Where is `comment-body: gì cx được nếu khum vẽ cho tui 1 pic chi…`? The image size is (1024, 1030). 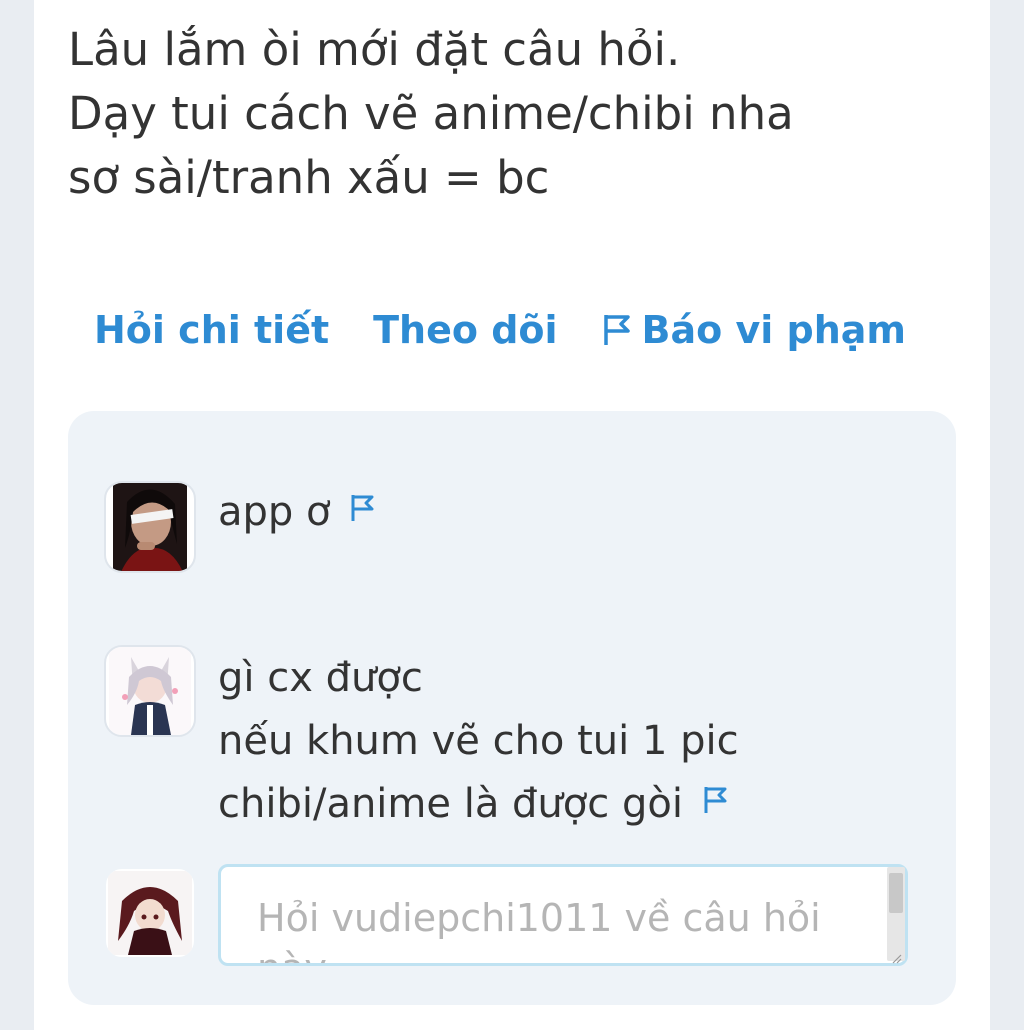 comment-body: gì cx được nếu khum vẽ cho tui 1 pic chi… is located at coordinates (478, 741).